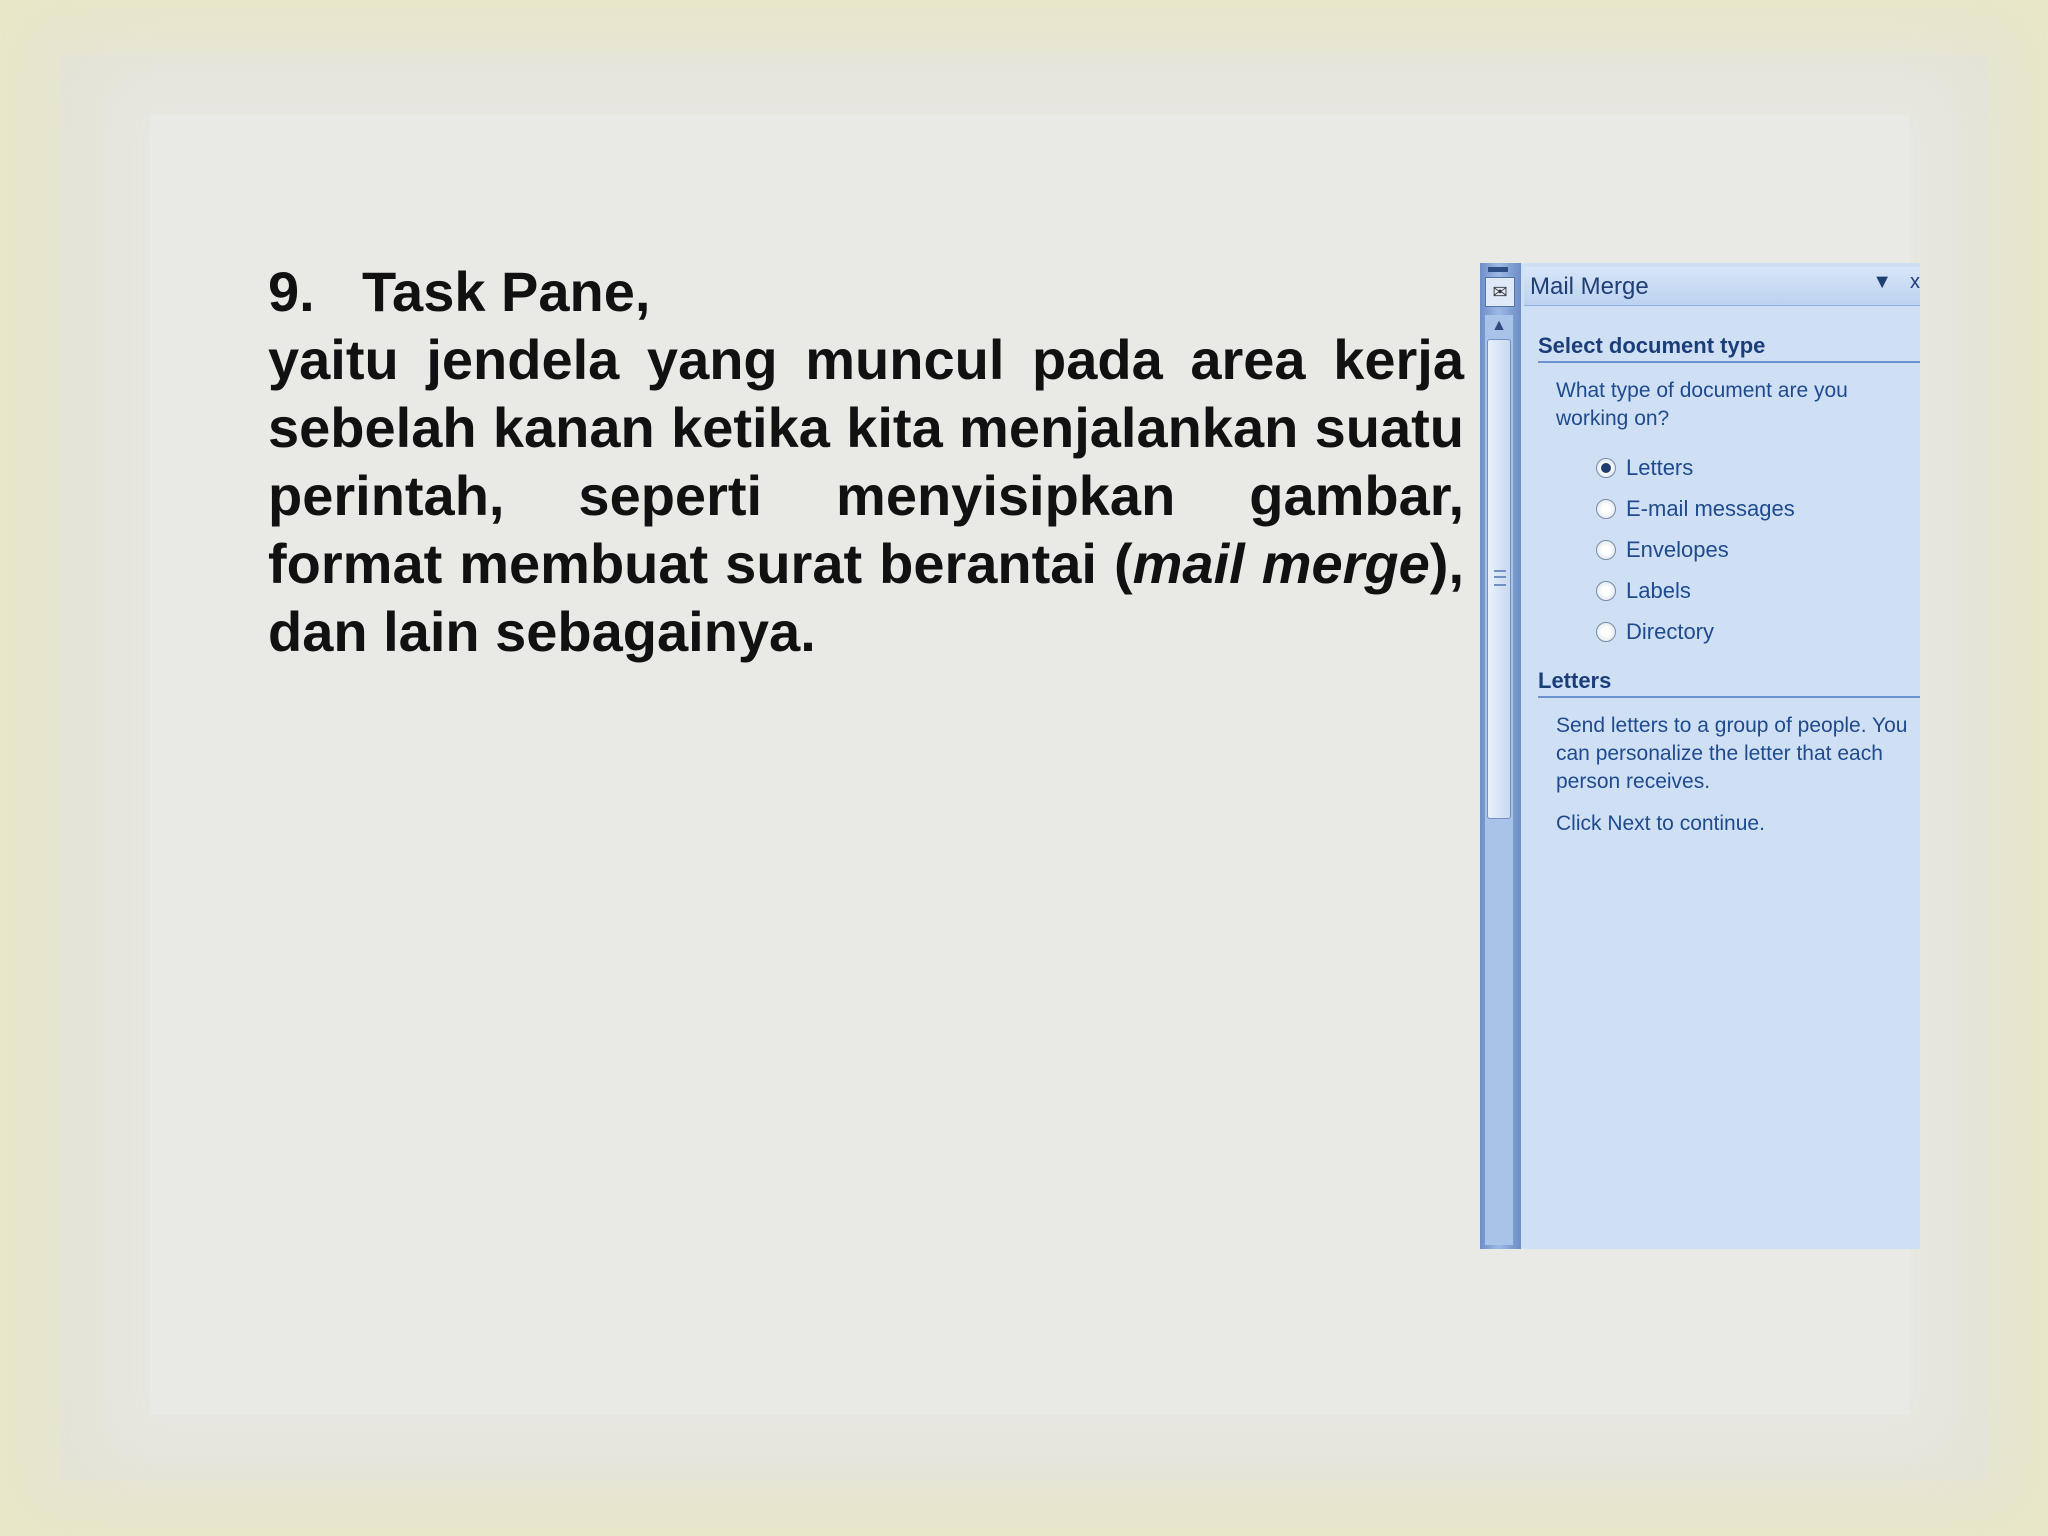 Image resolution: width=2048 pixels, height=1536 pixels. Describe the element at coordinates (1915, 282) in the screenshot. I see `close-icon: x` at that location.